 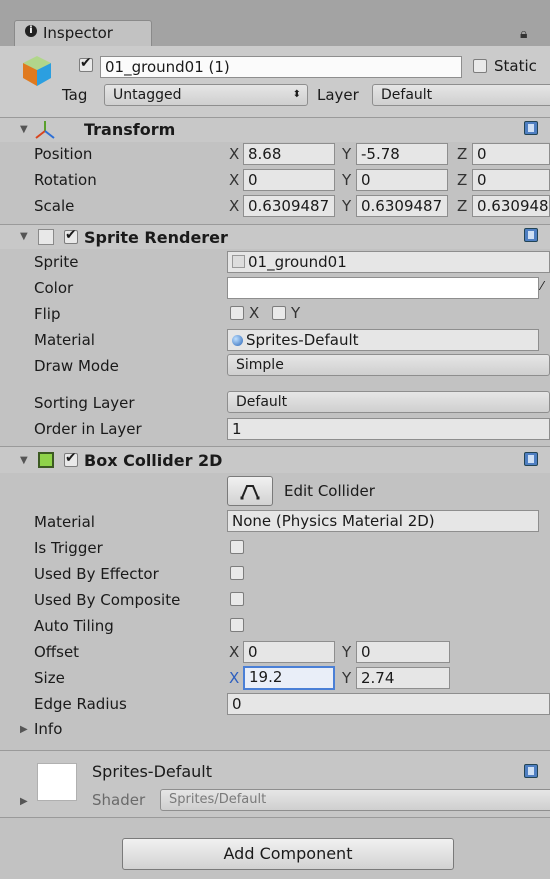 I want to click on sprite-renderer-icon, so click(x=46, y=237).